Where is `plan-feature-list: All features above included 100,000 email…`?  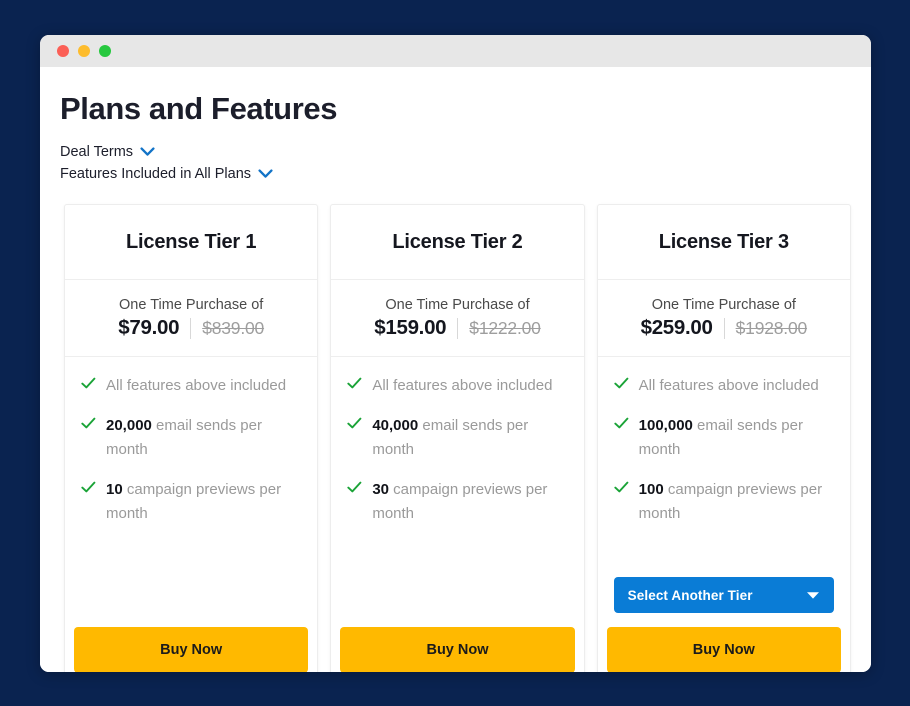 plan-feature-list: All features above included 100,000 email… is located at coordinates (724, 464).